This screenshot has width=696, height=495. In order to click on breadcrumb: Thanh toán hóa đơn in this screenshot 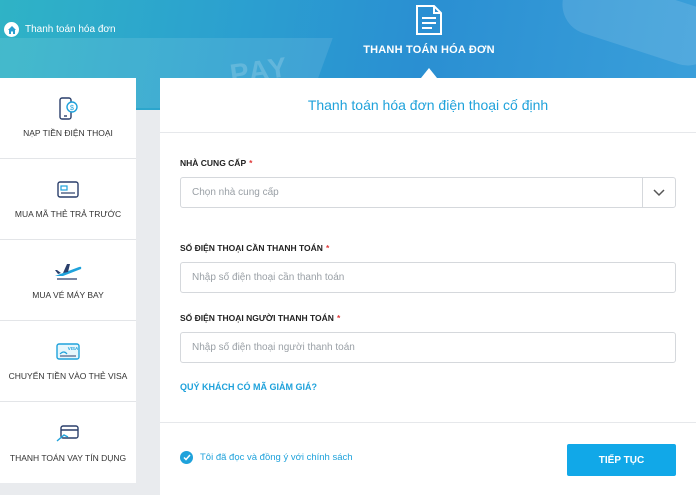, I will do `click(60, 29)`.